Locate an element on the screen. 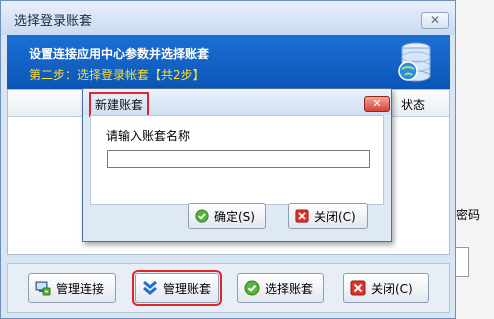 The width and height of the screenshot is (494, 319). database-globe-icon is located at coordinates (414, 62).